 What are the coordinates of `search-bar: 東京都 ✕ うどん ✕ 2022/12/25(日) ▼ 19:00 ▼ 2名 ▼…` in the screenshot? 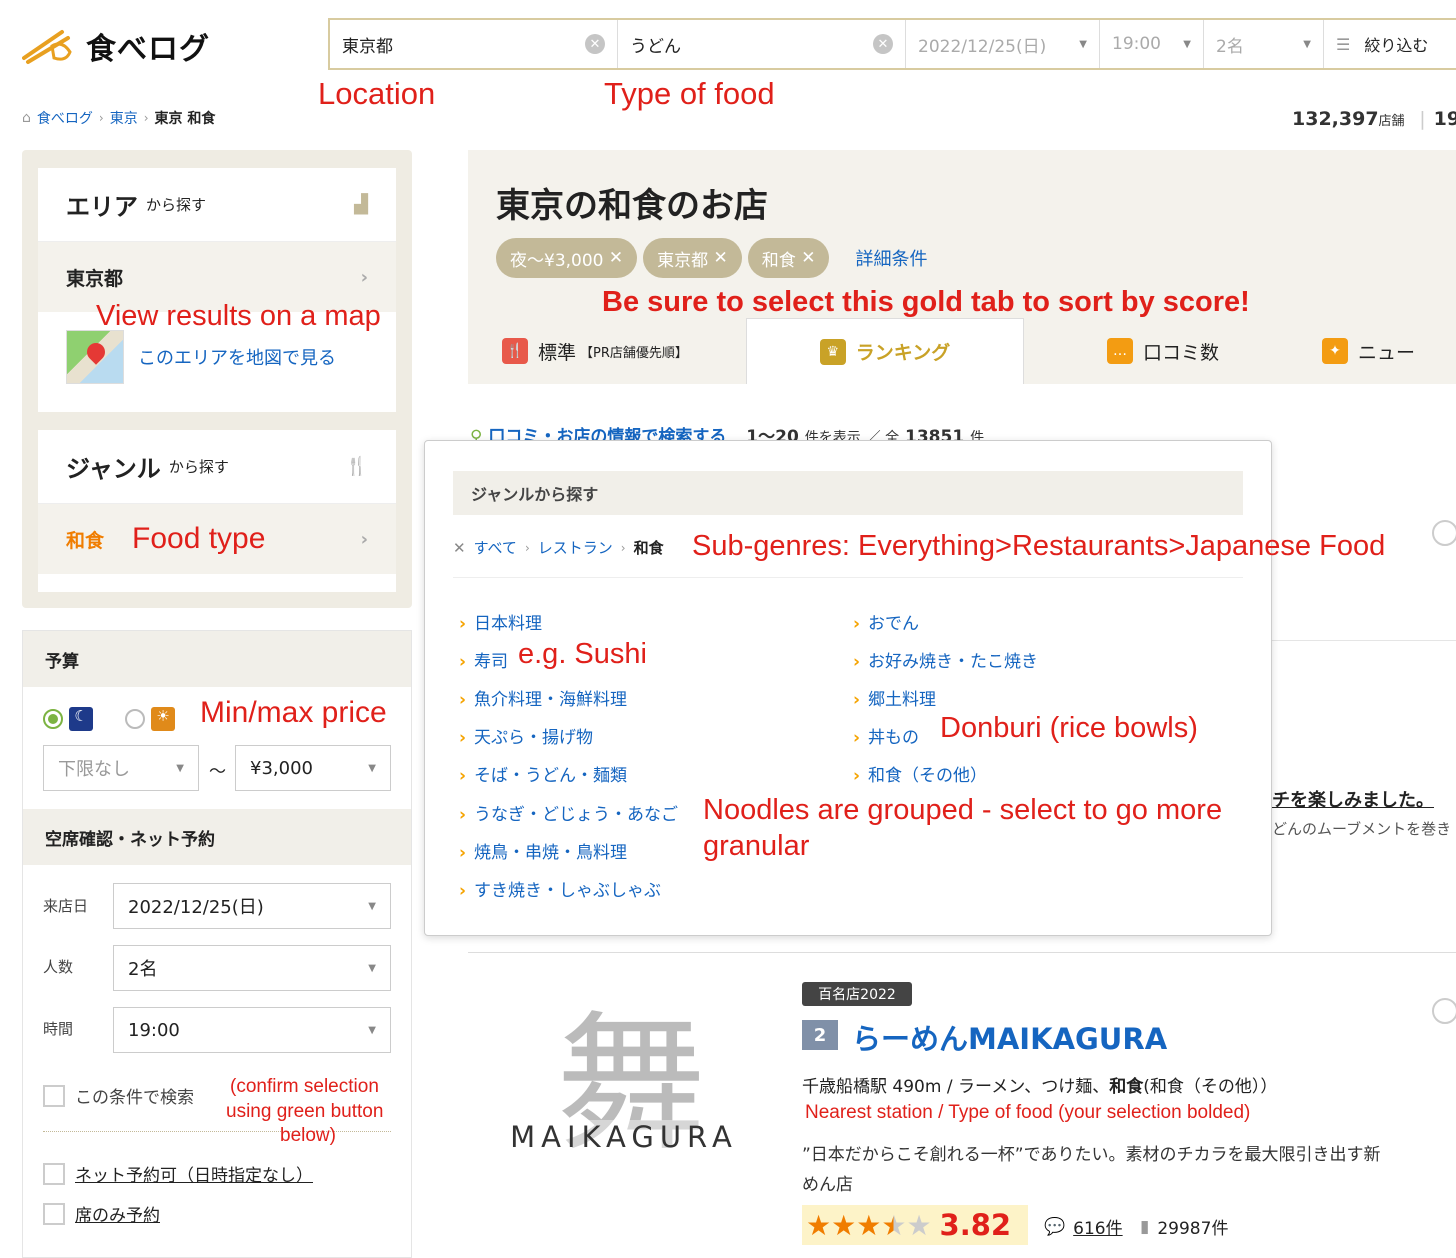 It's located at (892, 44).